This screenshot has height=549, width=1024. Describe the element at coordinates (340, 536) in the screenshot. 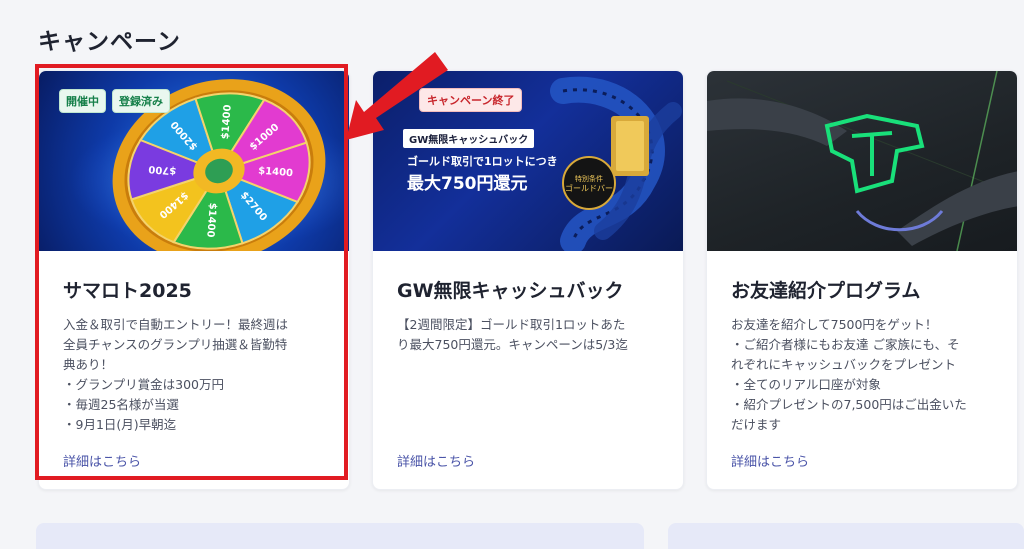

I see `bottom-panel-left` at that location.